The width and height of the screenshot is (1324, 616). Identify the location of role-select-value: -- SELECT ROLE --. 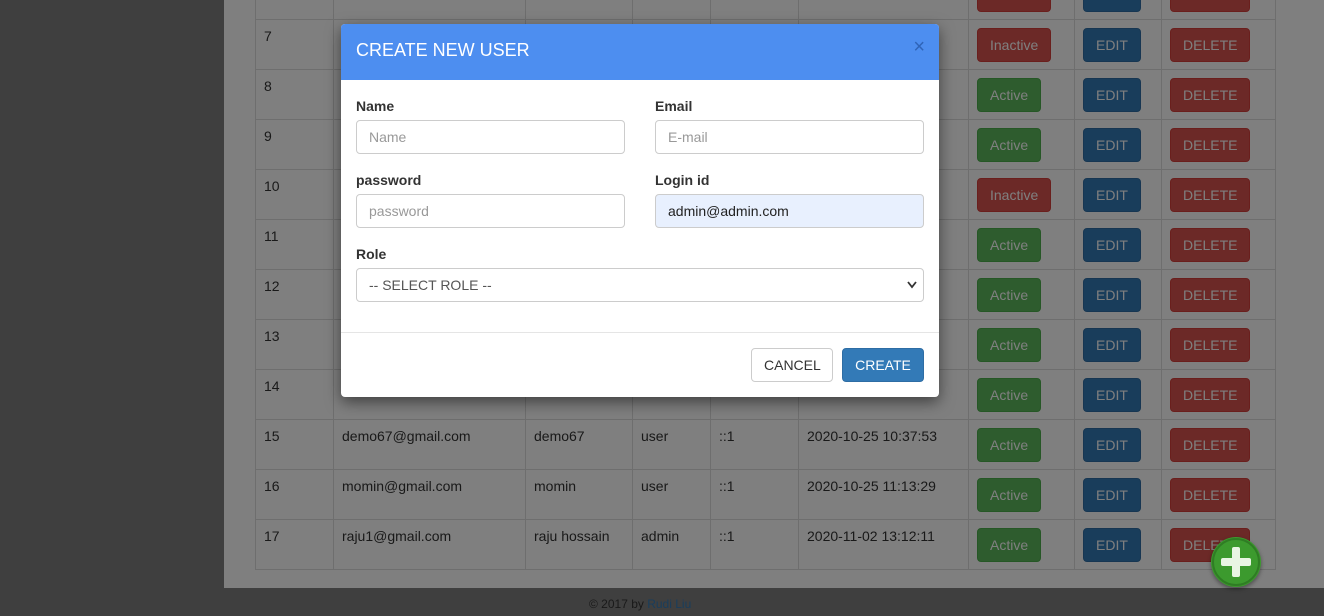
(430, 285).